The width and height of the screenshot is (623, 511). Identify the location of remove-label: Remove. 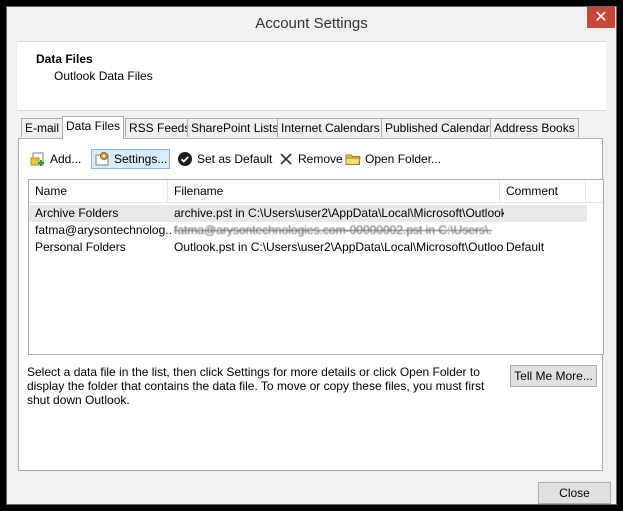
(320, 159).